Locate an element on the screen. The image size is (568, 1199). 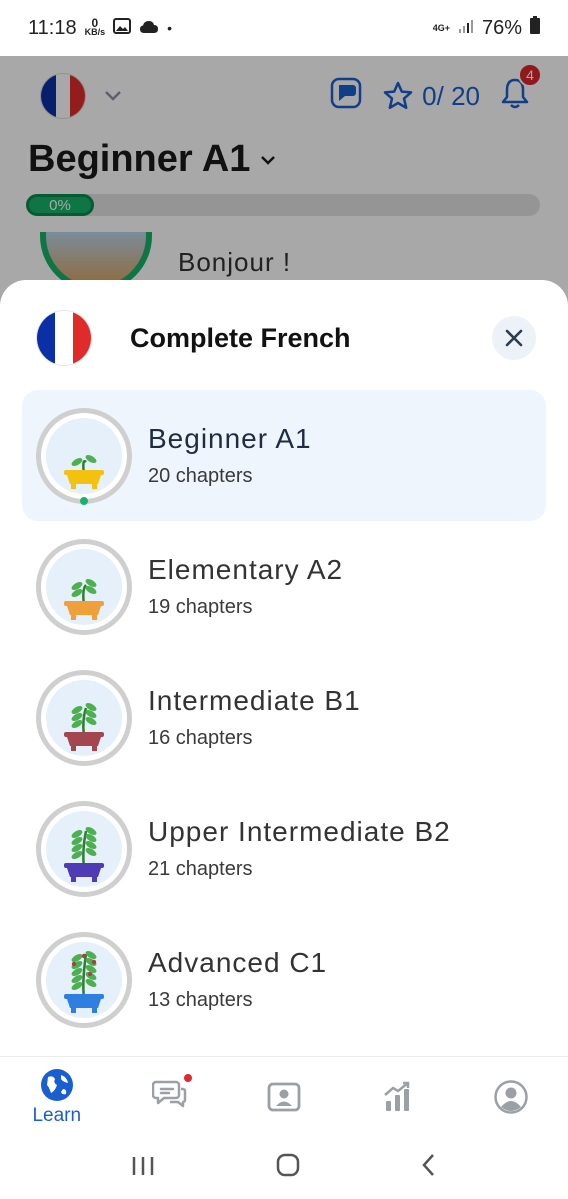
french-flag is located at coordinates (64, 338).